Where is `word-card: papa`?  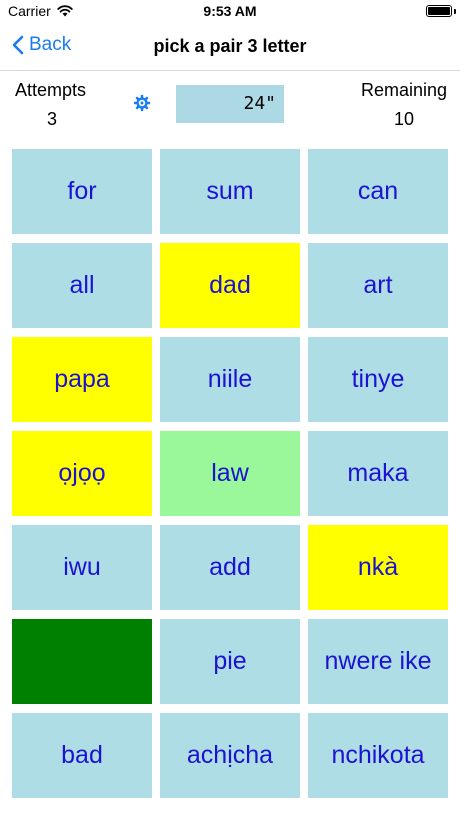
word-card: papa is located at coordinates (82, 379).